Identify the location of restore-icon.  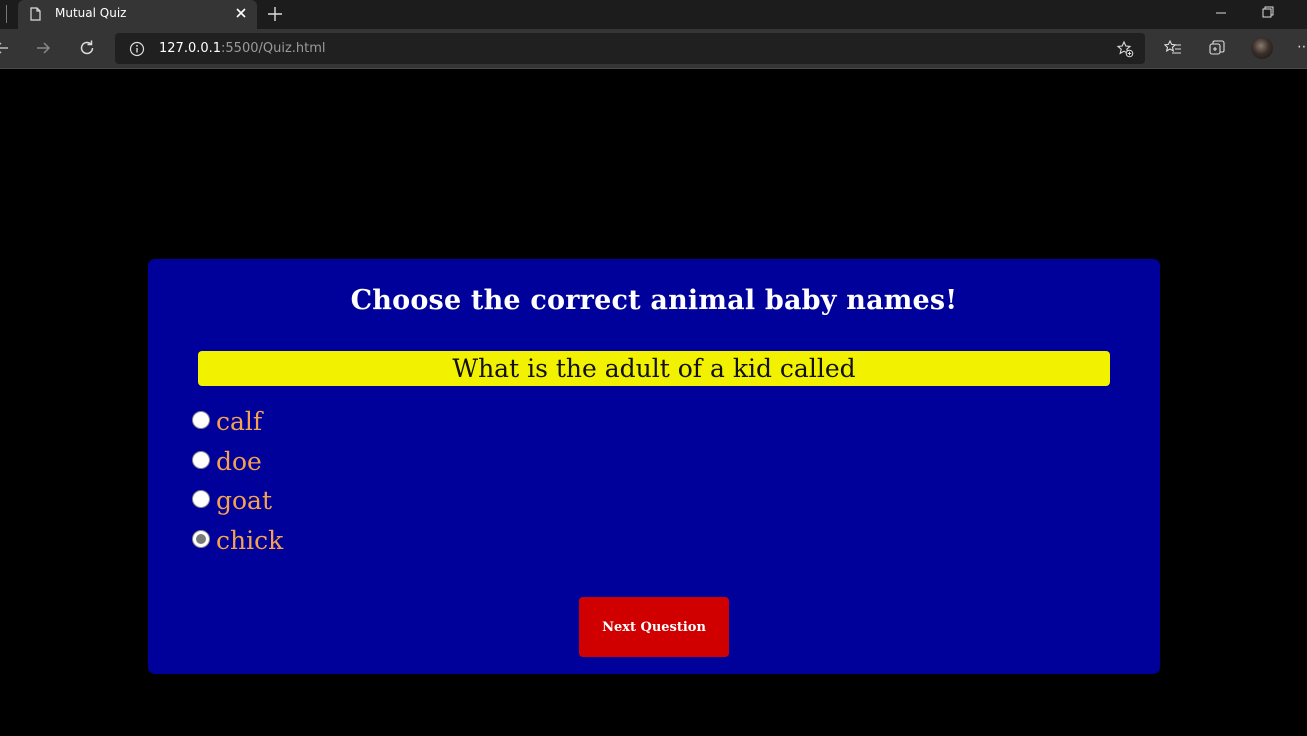
(1268, 12).